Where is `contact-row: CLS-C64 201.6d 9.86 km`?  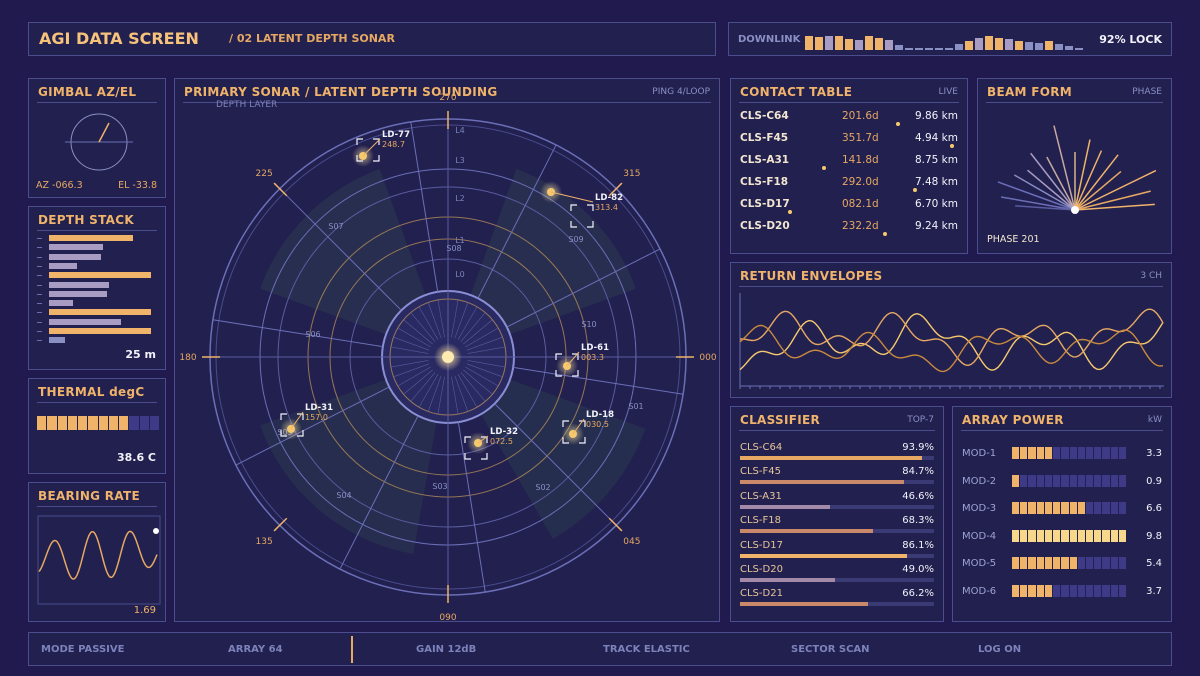 contact-row: CLS-C64 201.6d 9.86 km is located at coordinates (849, 121).